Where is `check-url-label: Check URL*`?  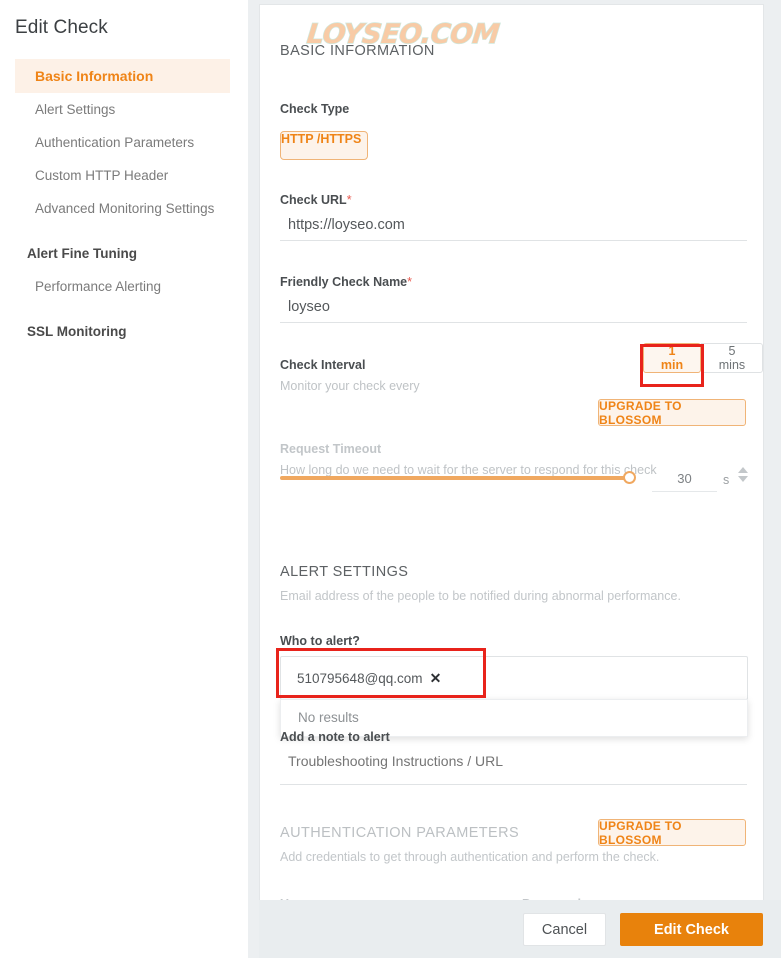
check-url-label: Check URL* is located at coordinates (316, 200).